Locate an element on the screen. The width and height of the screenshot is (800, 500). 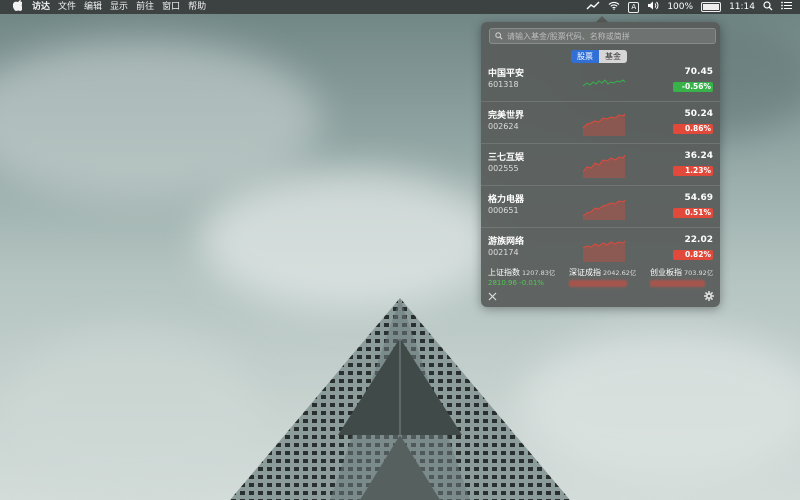
stock-row: 中国平安 601318 70.45 -0.56% is located at coordinates (600, 81).